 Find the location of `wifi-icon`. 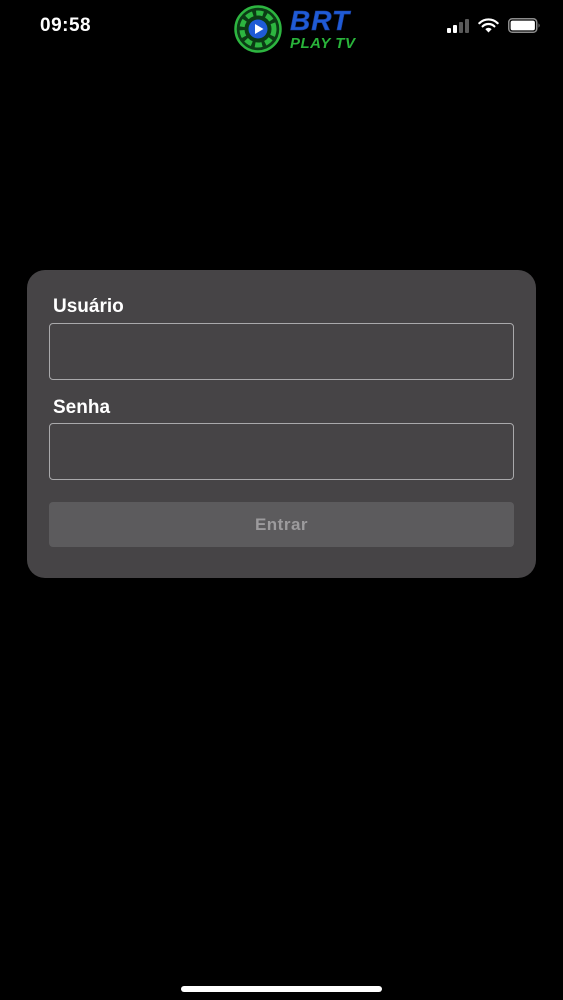

wifi-icon is located at coordinates (488, 25).